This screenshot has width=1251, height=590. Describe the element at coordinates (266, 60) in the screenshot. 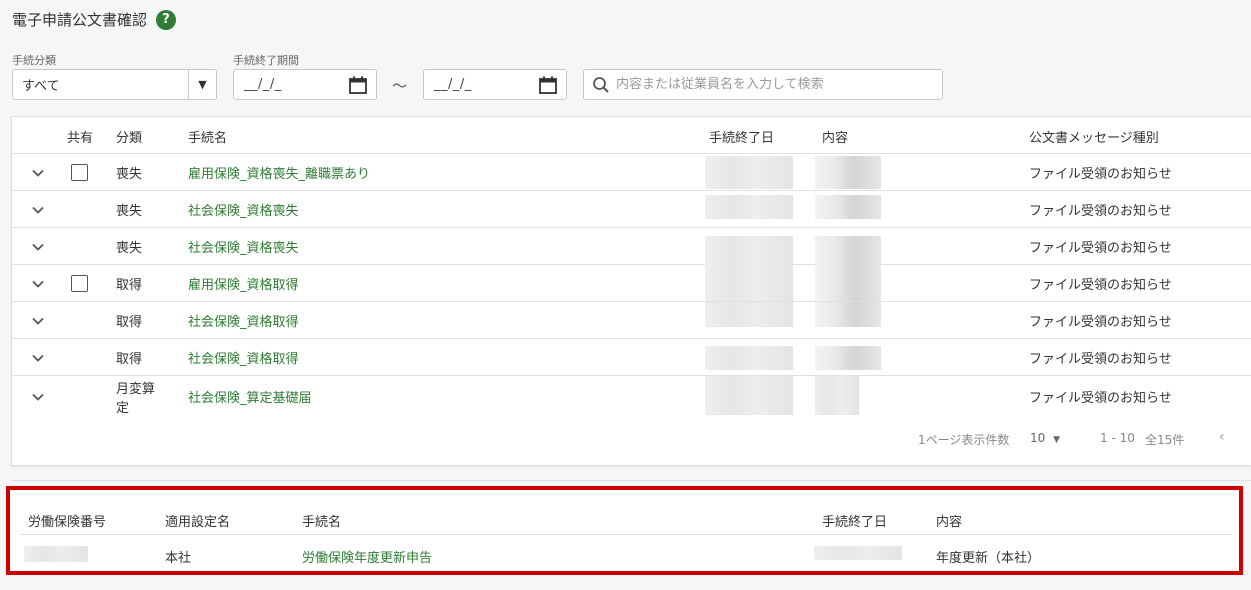

I see `period-filter-label: 手続終了期間` at that location.